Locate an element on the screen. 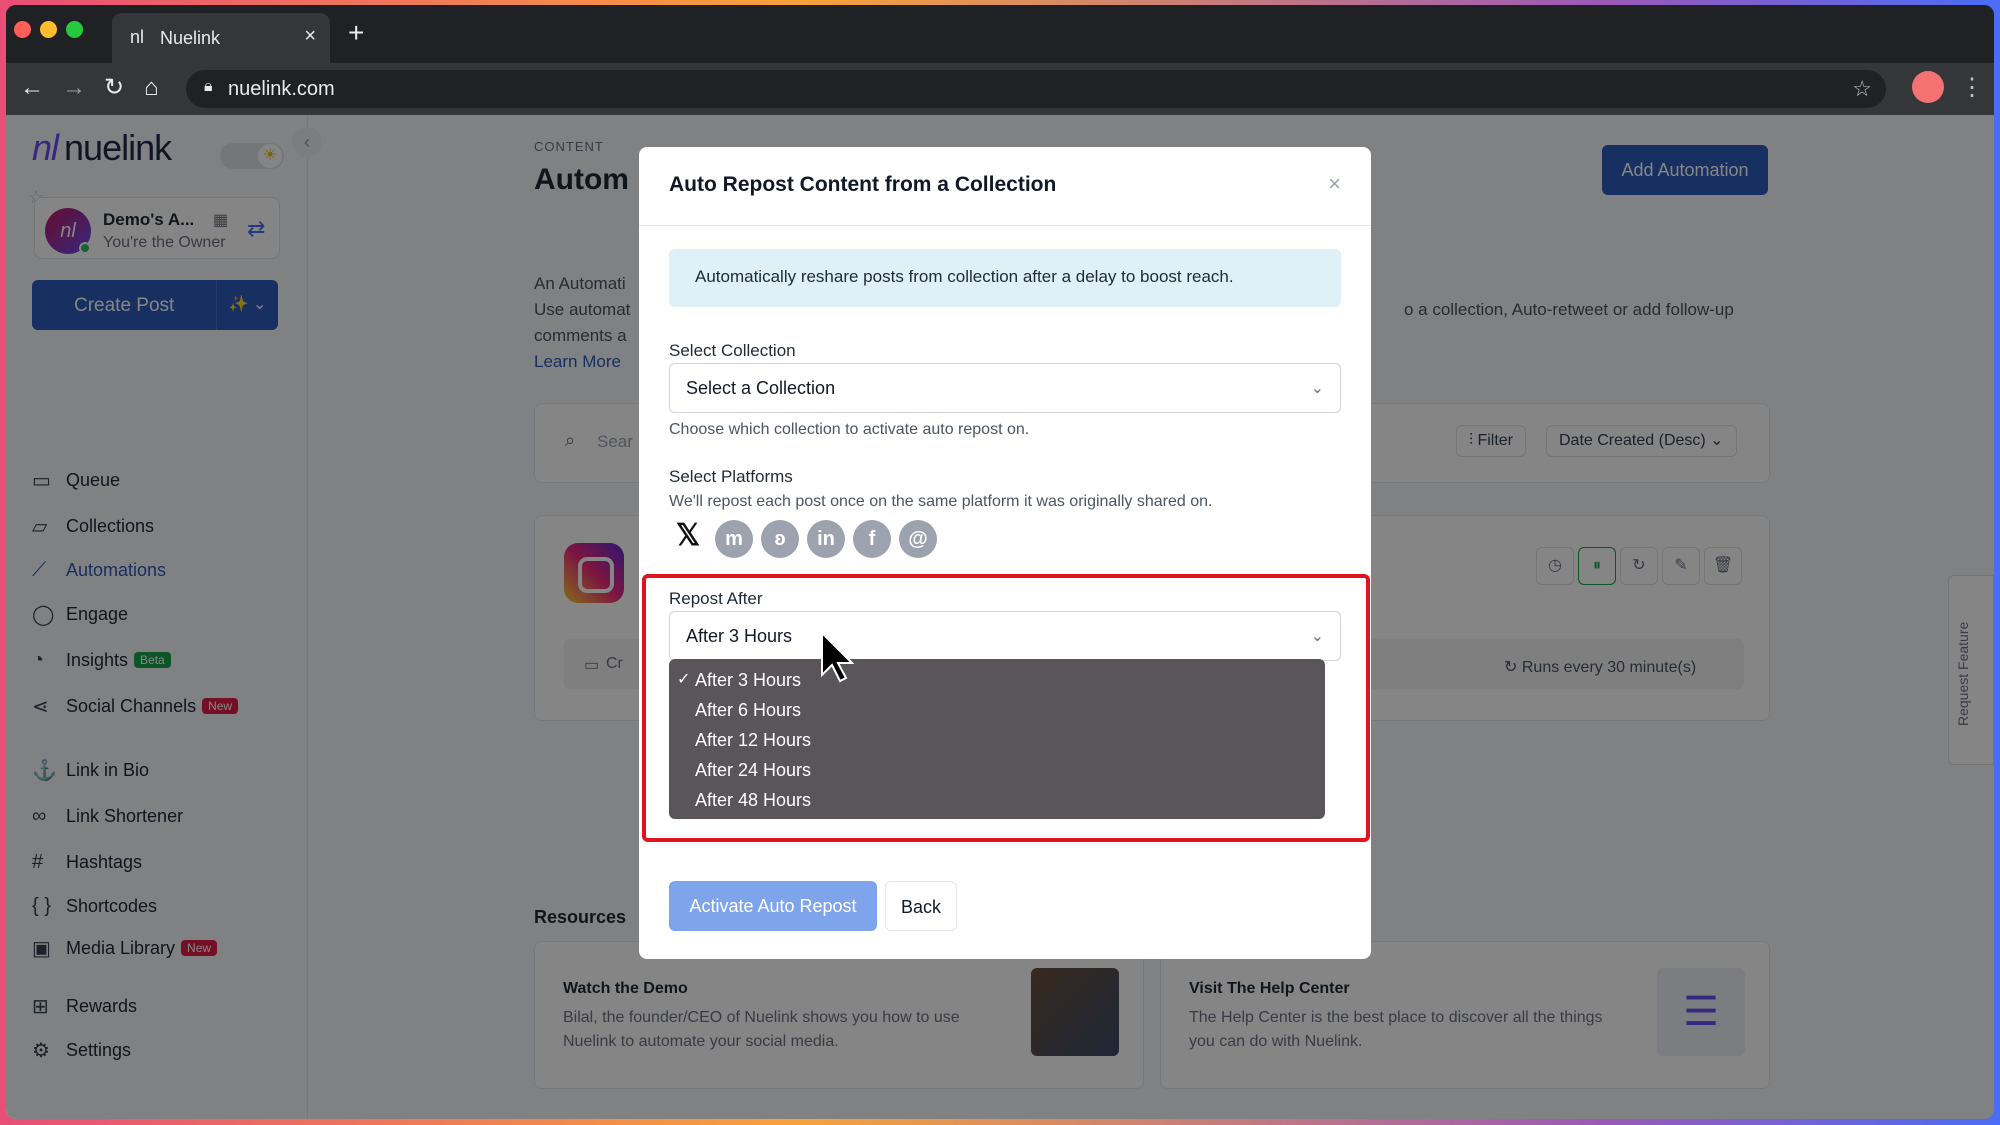 The image size is (2000, 1125). repost-option: After 48 Hours is located at coordinates (997, 800).